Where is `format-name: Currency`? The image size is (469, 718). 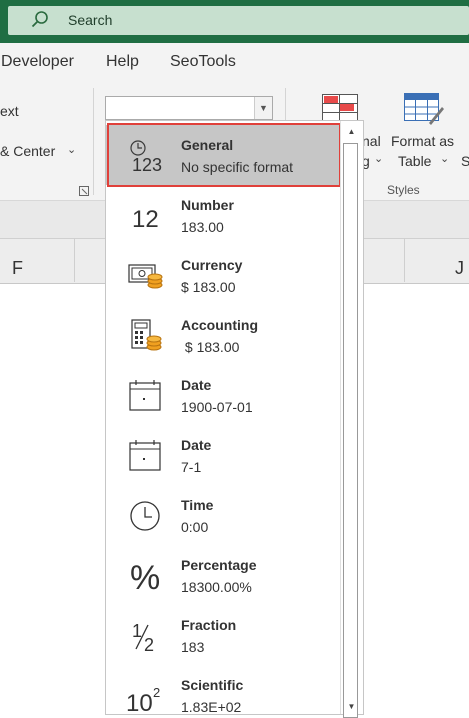 format-name: Currency is located at coordinates (212, 265).